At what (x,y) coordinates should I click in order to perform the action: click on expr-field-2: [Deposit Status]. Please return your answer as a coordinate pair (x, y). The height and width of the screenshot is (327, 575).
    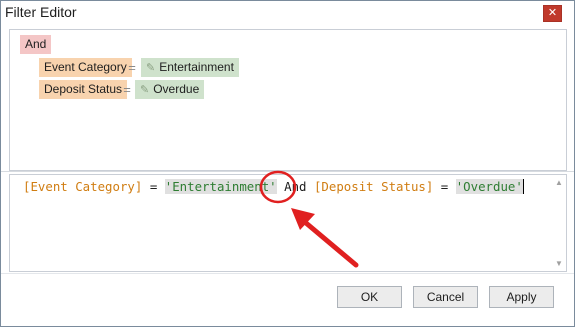
    Looking at the image, I should click on (373, 186).